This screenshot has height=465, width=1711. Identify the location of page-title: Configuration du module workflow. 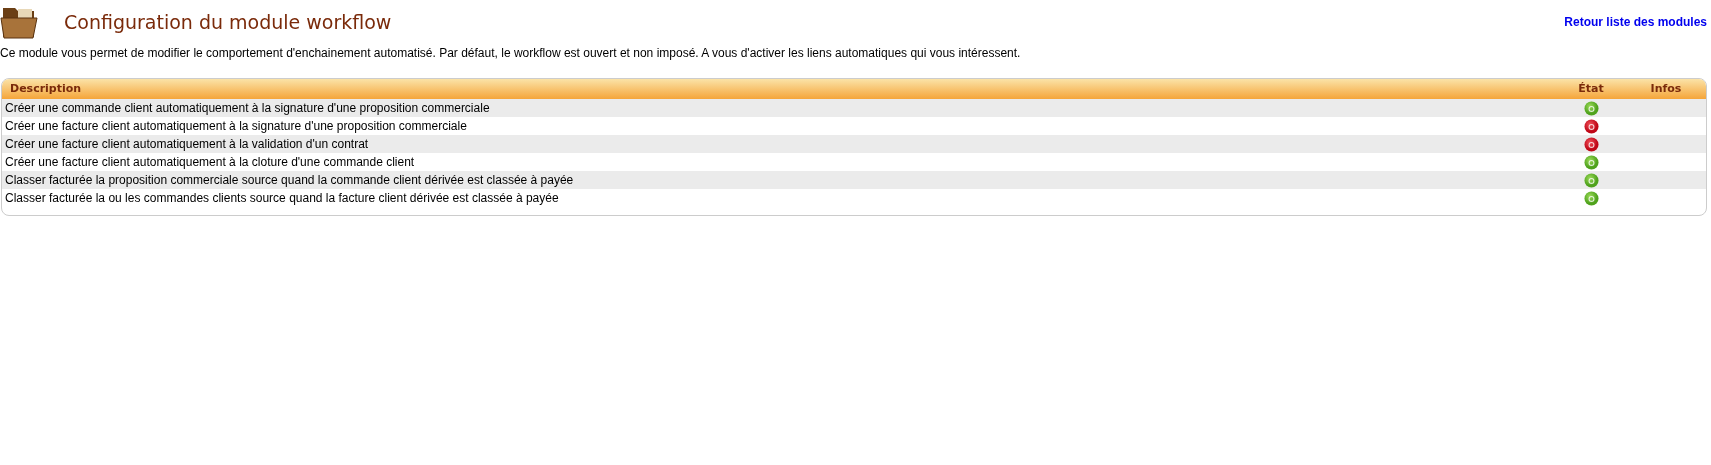
(228, 22).